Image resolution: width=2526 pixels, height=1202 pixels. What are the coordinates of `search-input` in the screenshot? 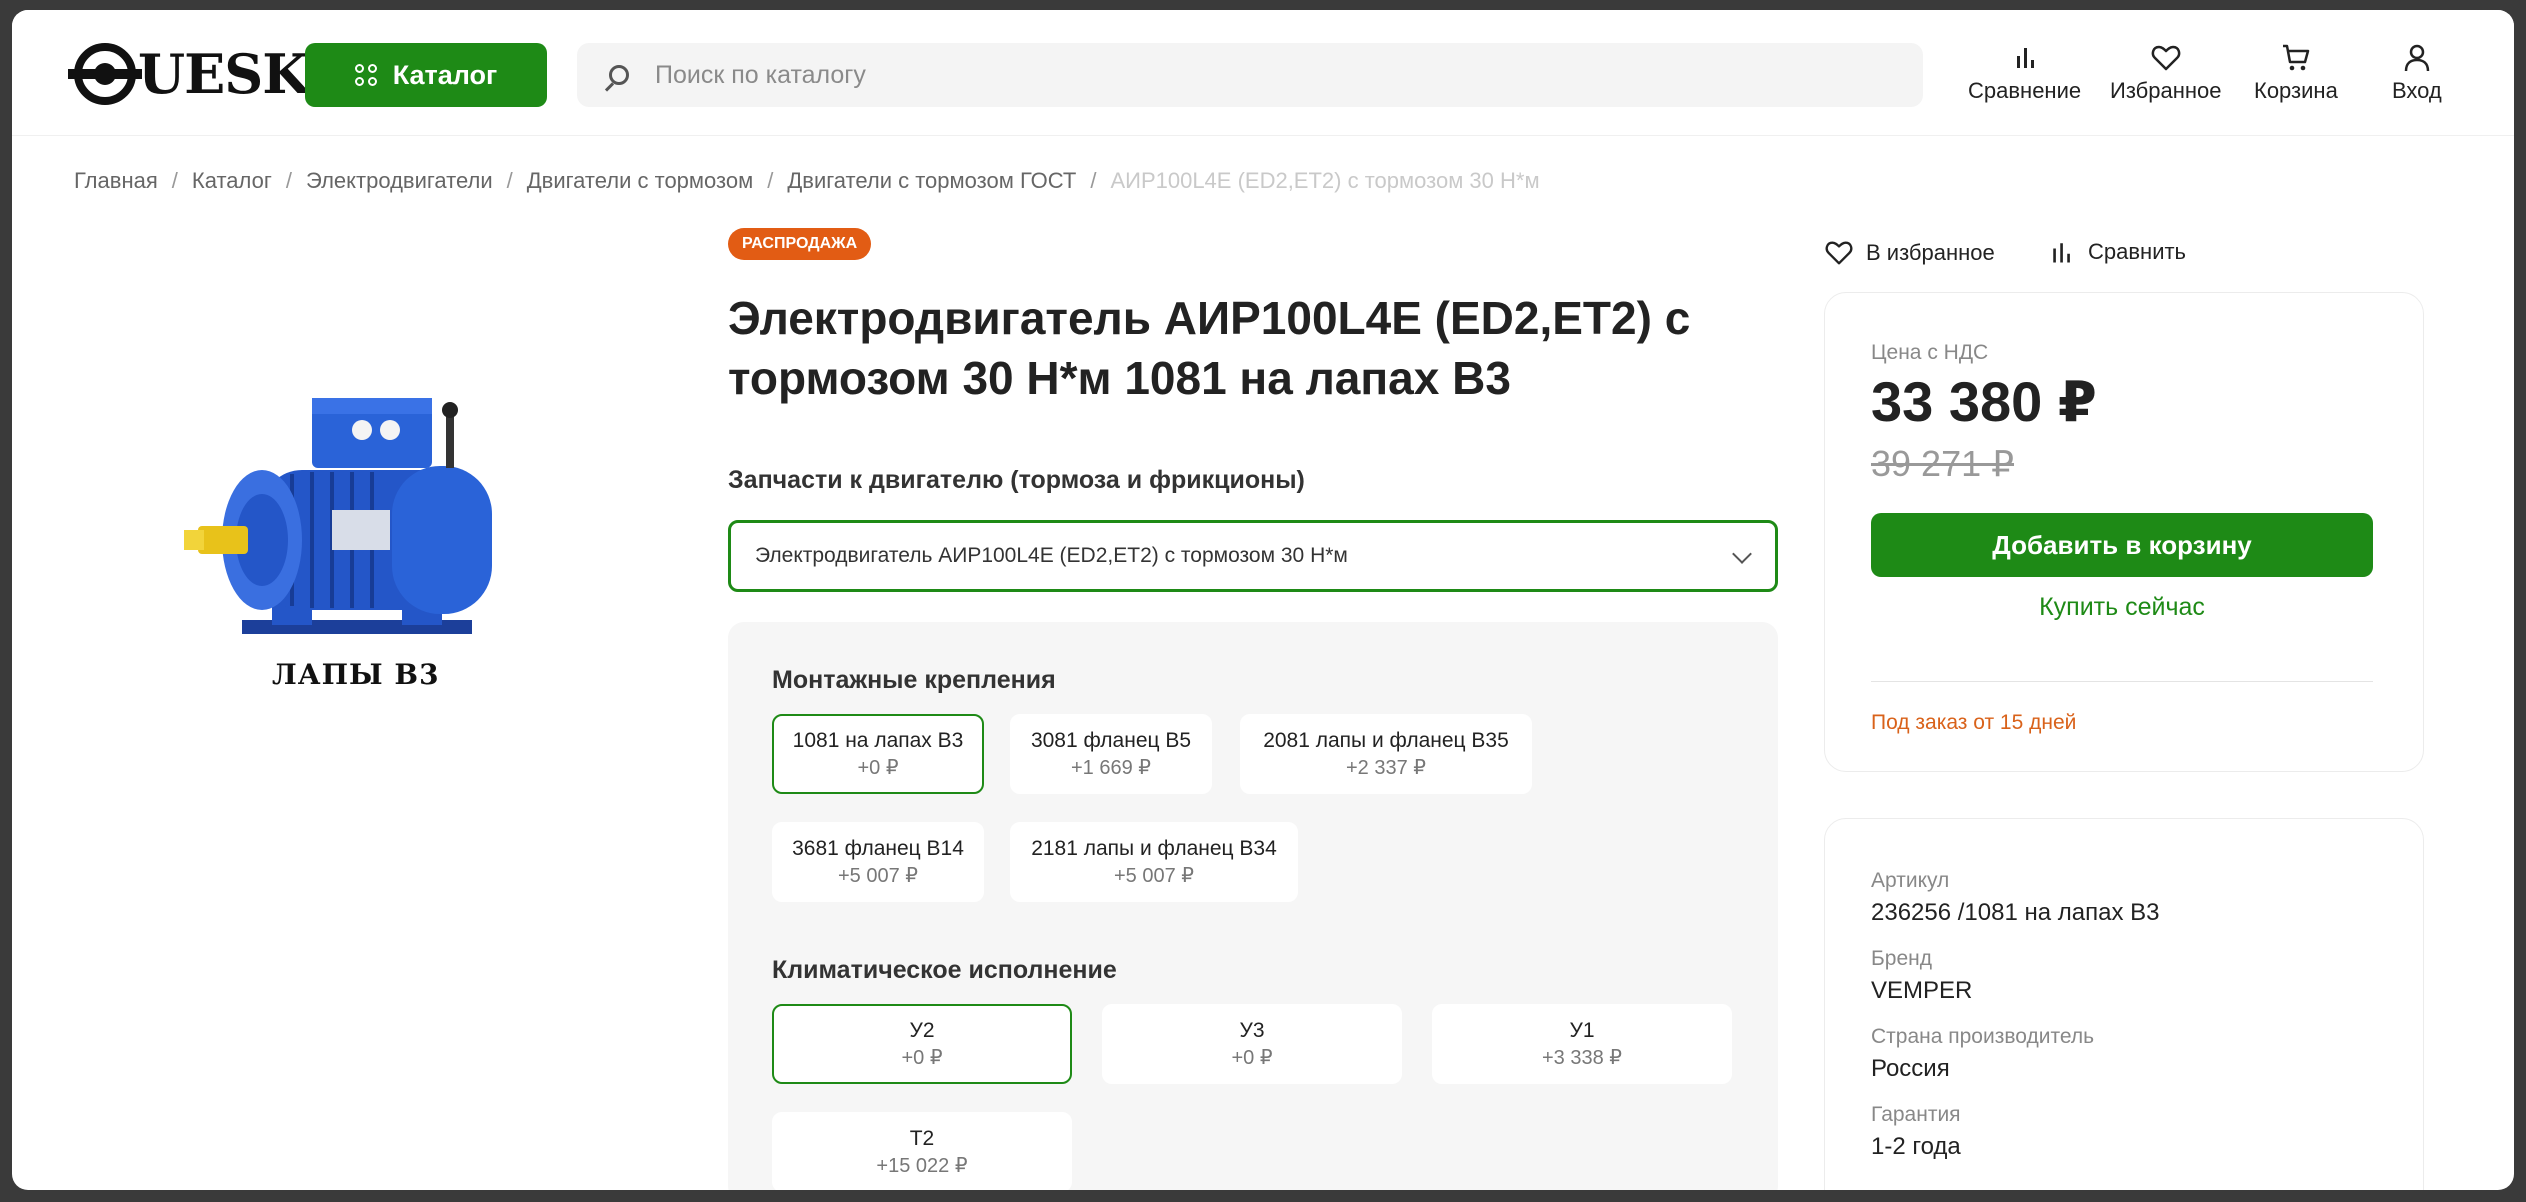 It's located at (1255, 75).